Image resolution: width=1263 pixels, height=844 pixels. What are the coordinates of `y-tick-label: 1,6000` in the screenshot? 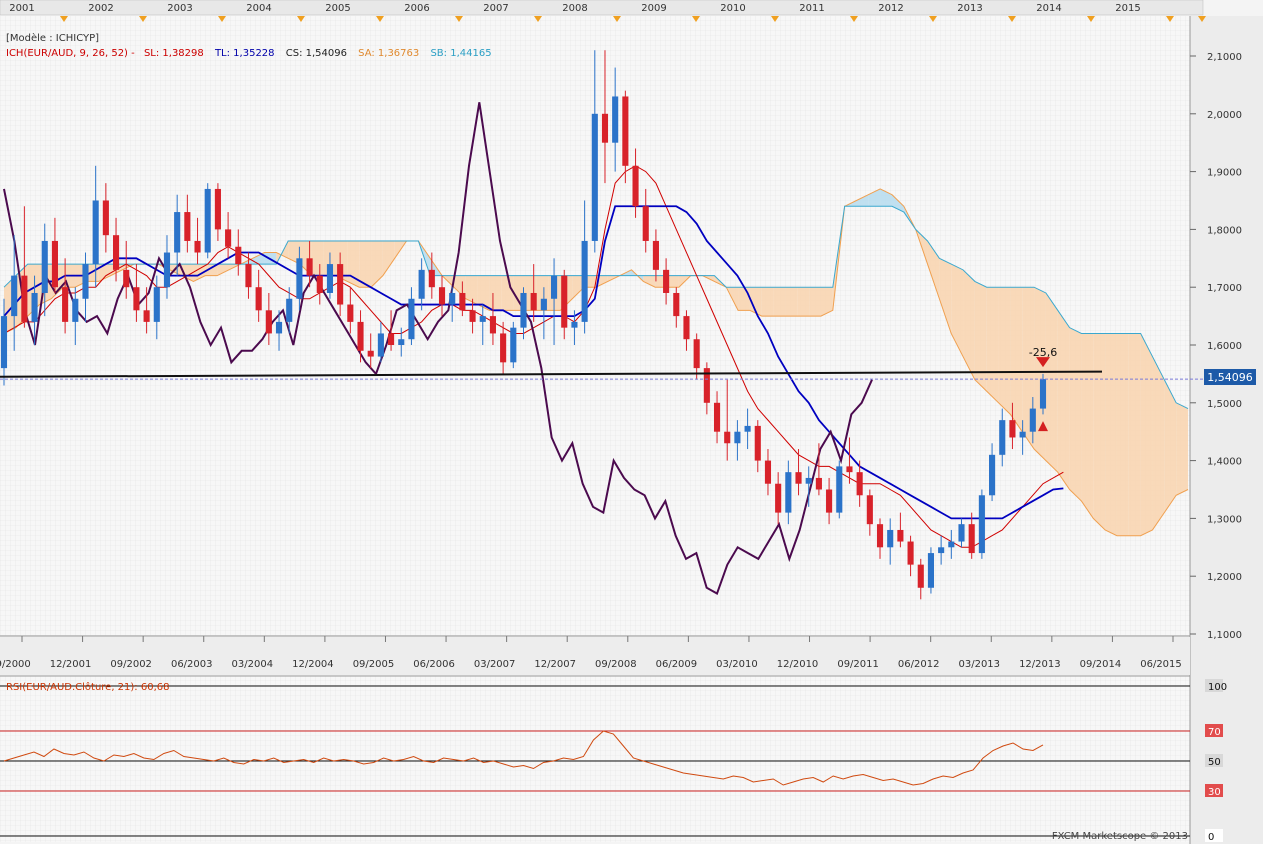 It's located at (1224, 346).